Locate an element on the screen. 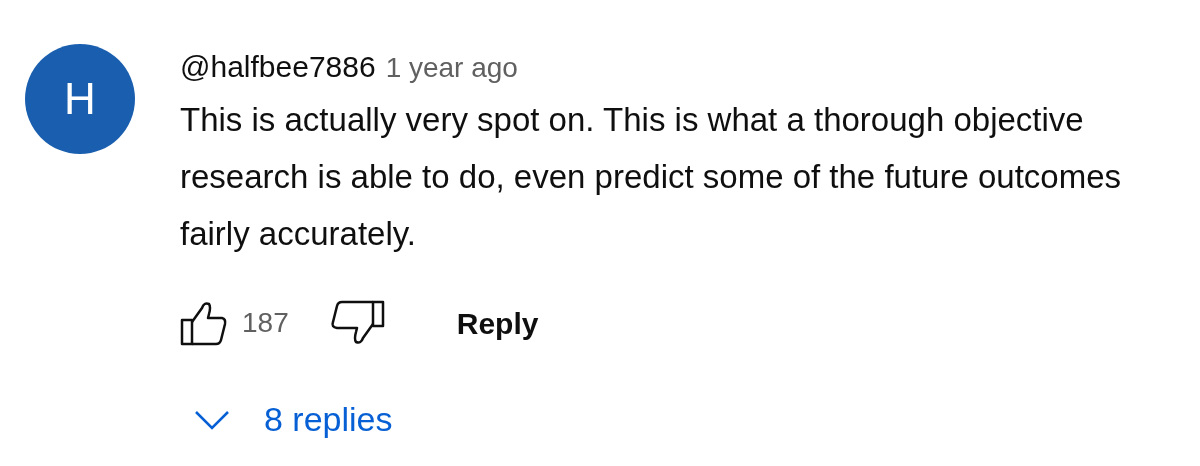  avatar: H is located at coordinates (80, 99).